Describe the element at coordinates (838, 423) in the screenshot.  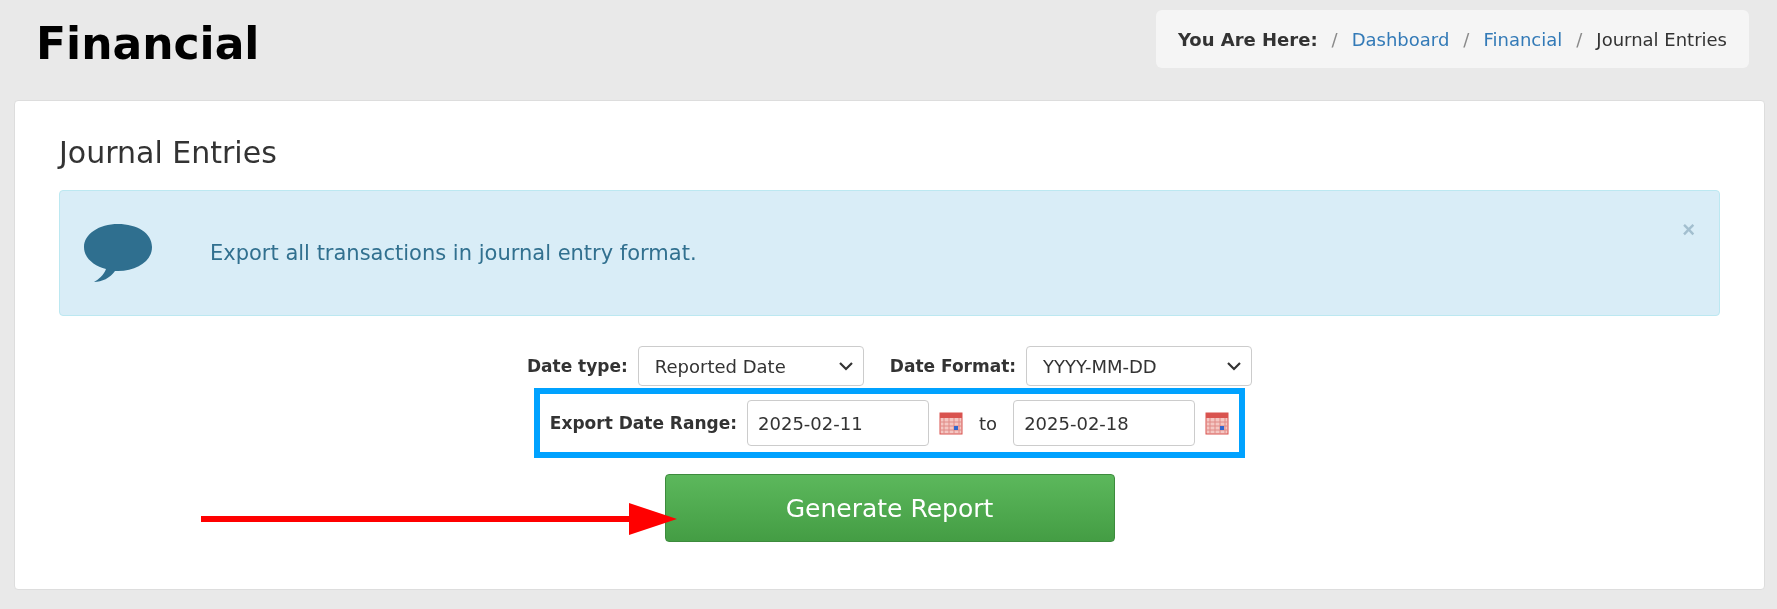
I see `start-date-field: 2025-02-11` at that location.